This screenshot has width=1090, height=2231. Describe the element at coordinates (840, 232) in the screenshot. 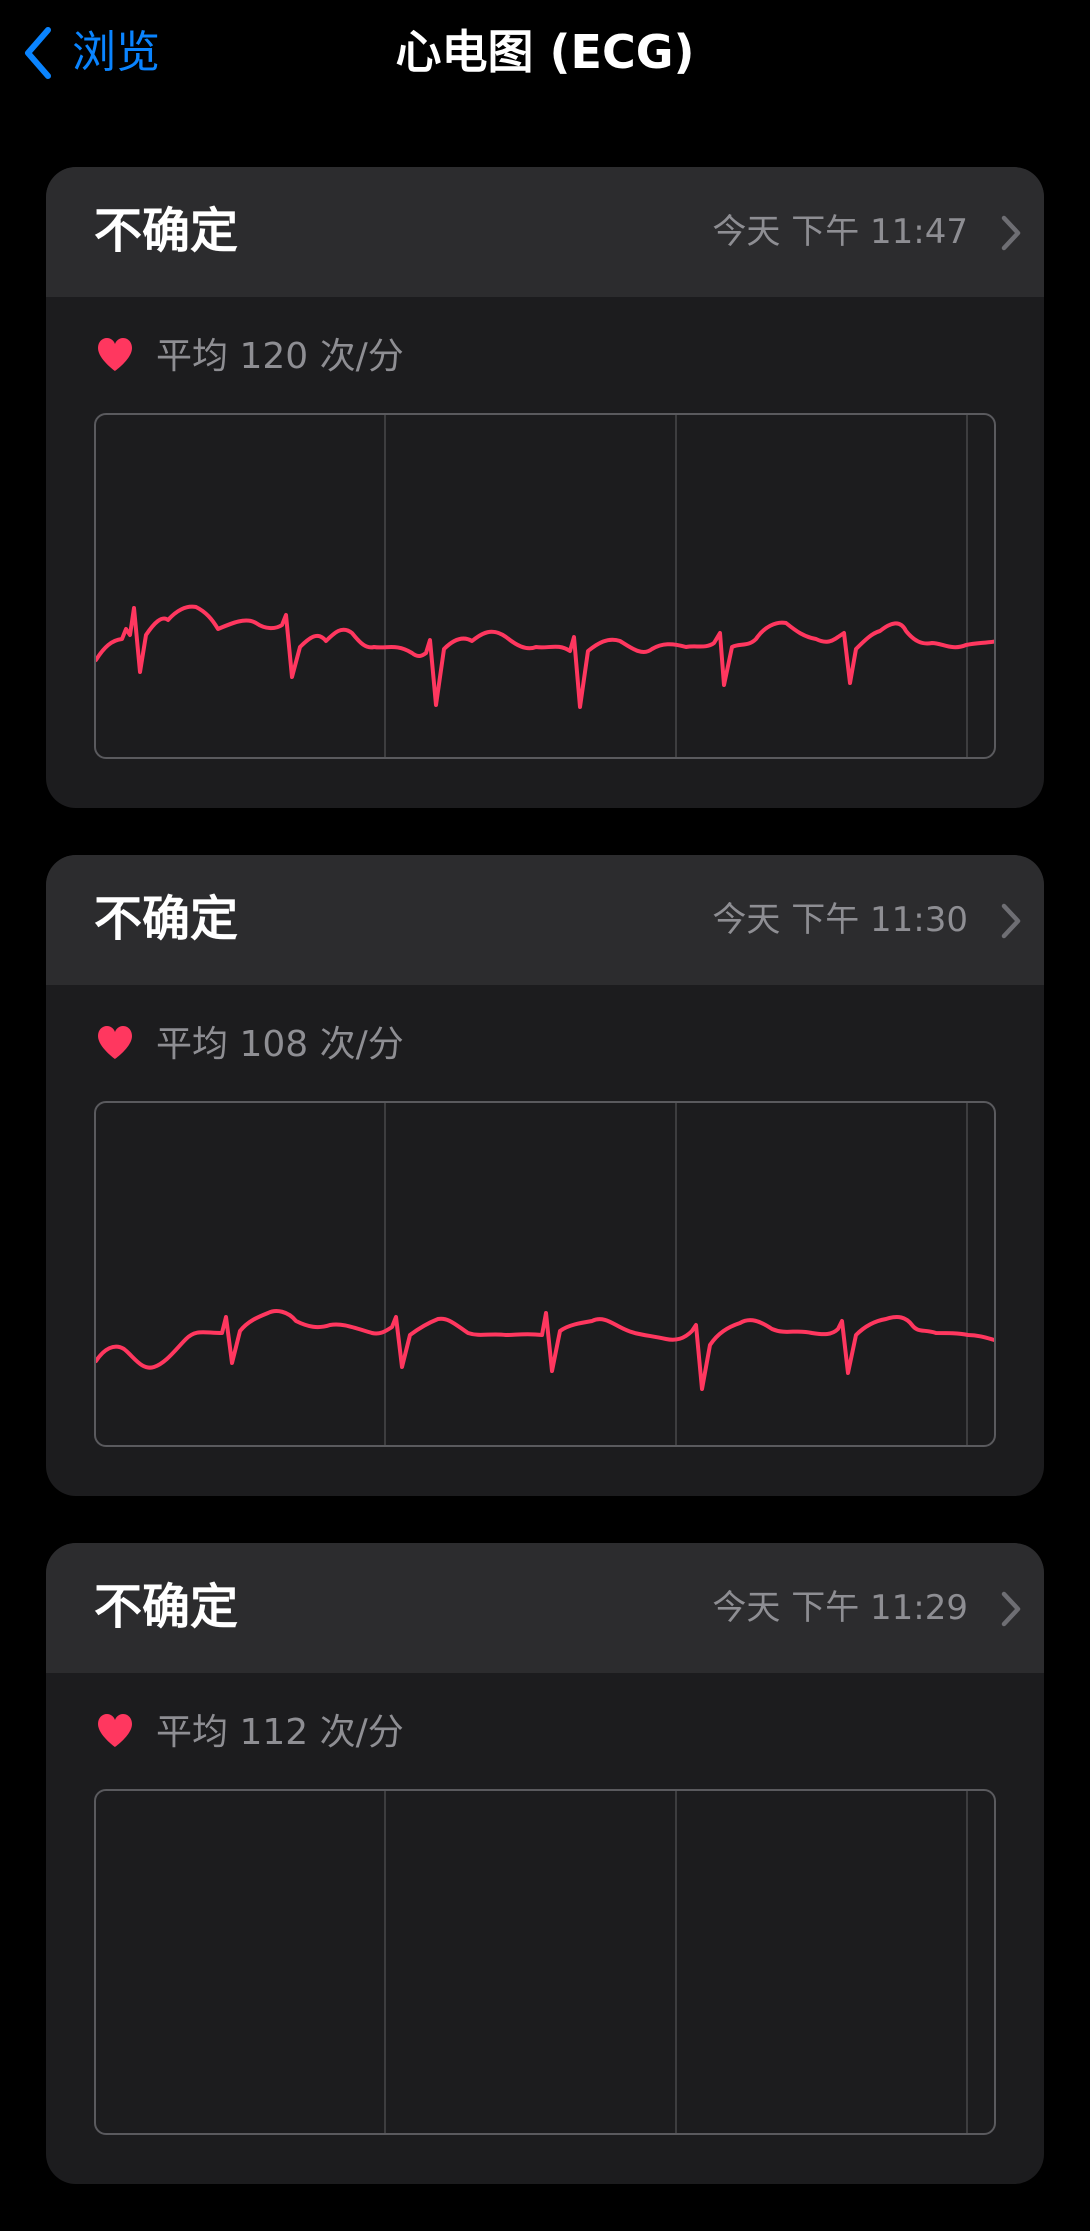

I see `record-timestamp: 今天 下午 11:47` at that location.